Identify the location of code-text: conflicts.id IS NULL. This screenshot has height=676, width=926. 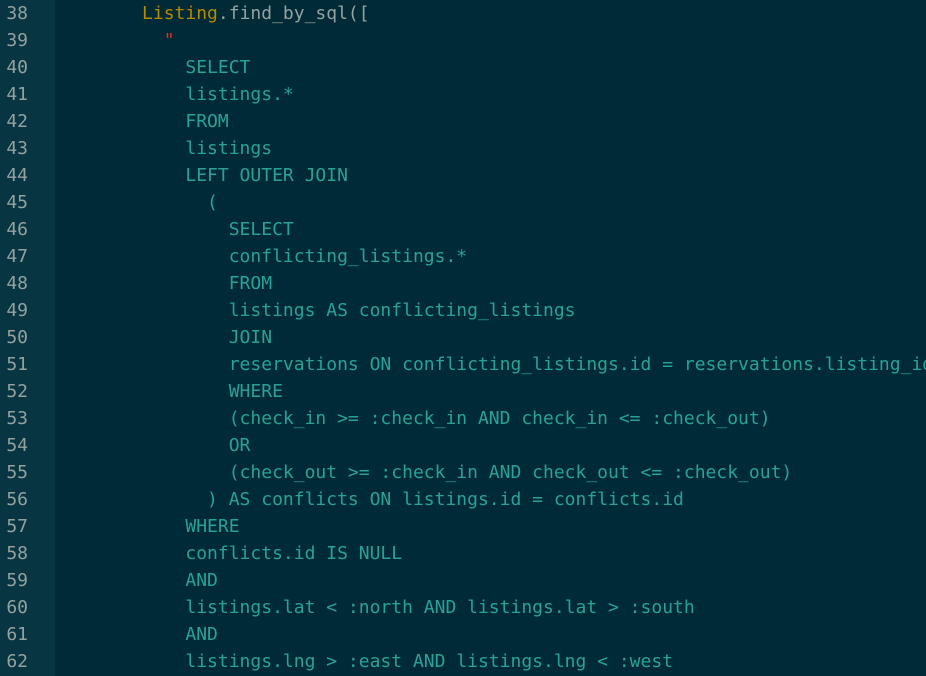
(239, 553).